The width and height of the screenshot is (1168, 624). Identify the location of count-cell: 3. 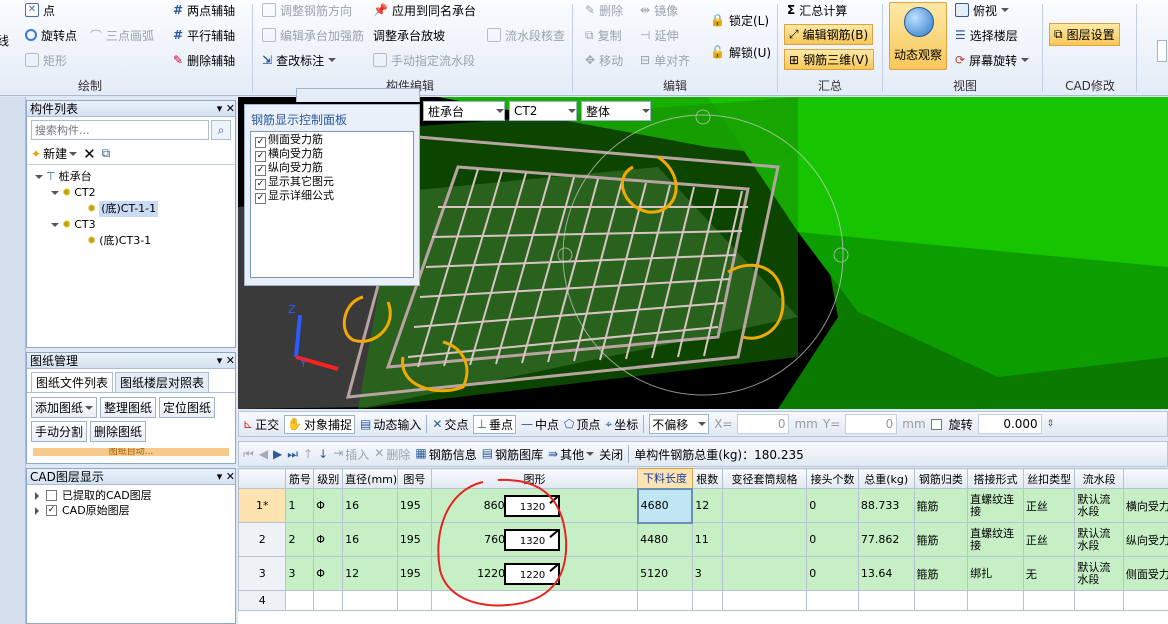
(707, 573).